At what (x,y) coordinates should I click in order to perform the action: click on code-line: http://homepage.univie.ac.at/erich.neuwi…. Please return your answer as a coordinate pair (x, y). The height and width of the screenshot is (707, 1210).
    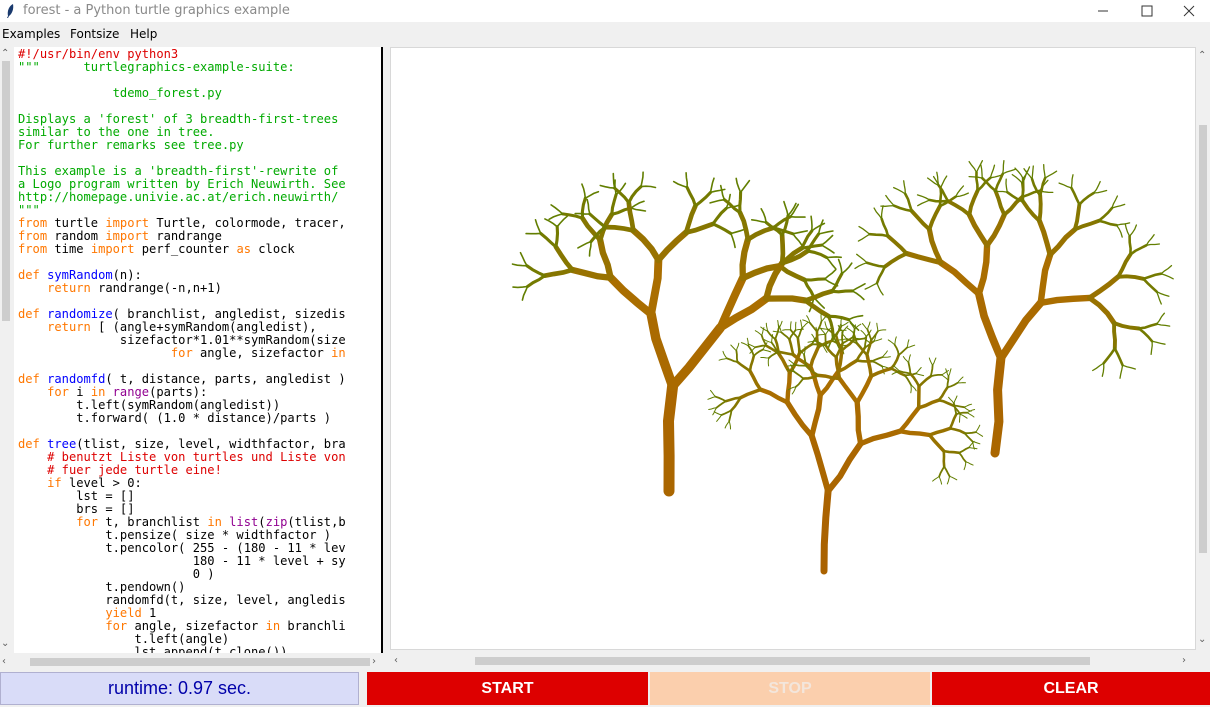
    Looking at the image, I should click on (178, 197).